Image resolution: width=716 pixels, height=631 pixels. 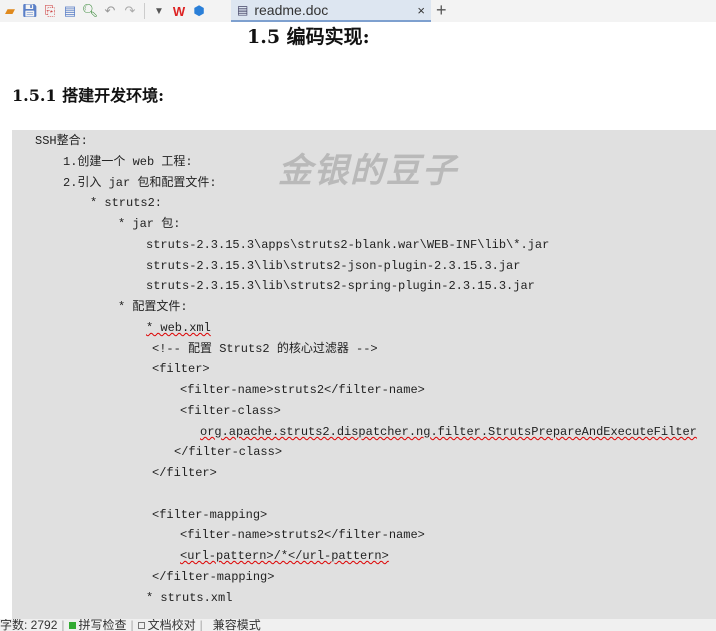 What do you see at coordinates (331, 11) in the screenshot?
I see `tab-readme-doc: ▤ readme.doc ×` at bounding box center [331, 11].